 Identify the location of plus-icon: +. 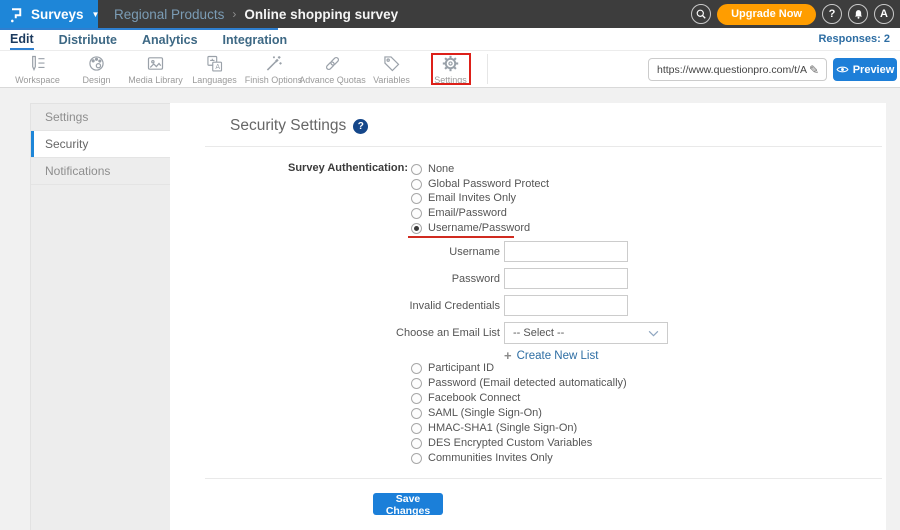
(508, 355).